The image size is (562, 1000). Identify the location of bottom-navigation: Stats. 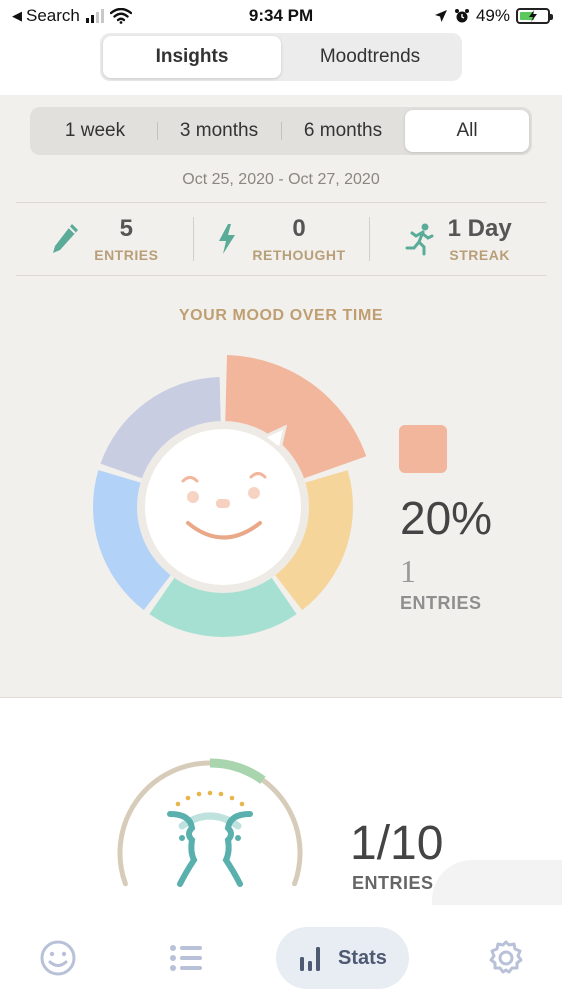
(281, 952).